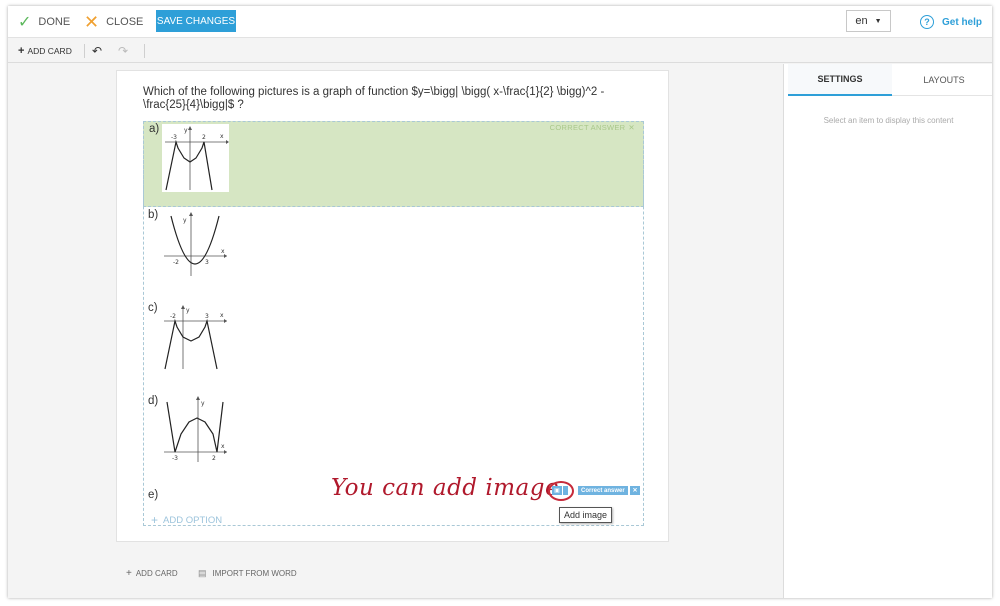 The image size is (1000, 606). What do you see at coordinates (156, 573) in the screenshot?
I see `add-card-bottom-label: ADD CARD` at bounding box center [156, 573].